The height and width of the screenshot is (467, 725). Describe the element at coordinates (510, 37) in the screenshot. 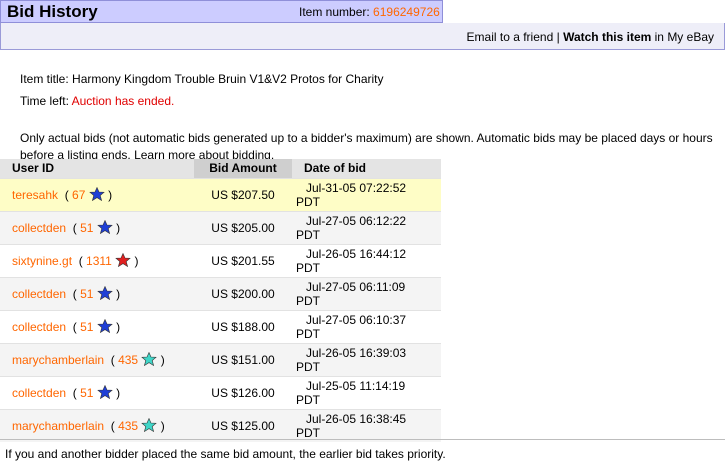

I see `email-friend-link: Email to a friend` at that location.